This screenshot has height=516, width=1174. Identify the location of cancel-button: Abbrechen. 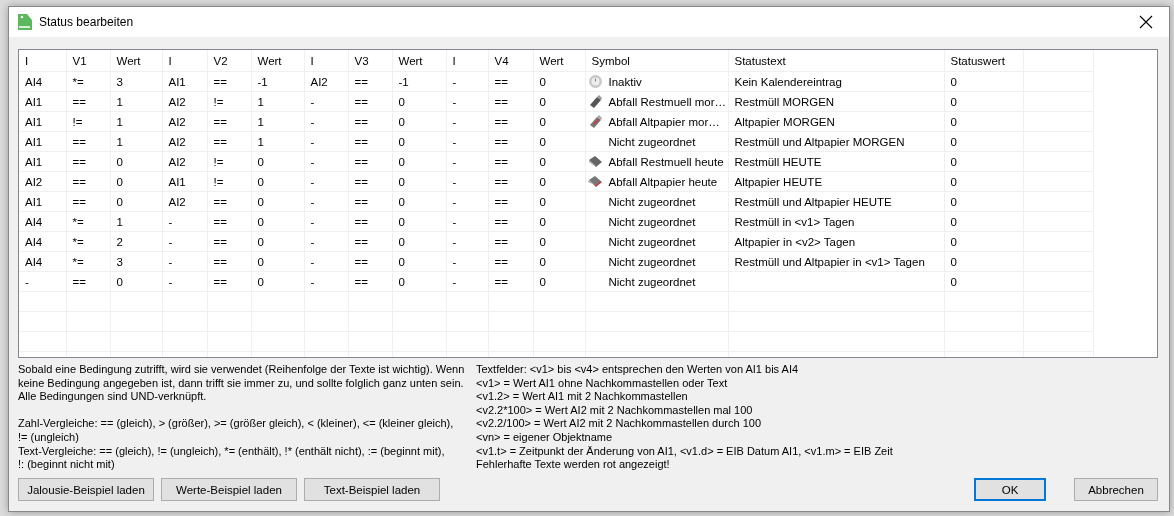
(1116, 489).